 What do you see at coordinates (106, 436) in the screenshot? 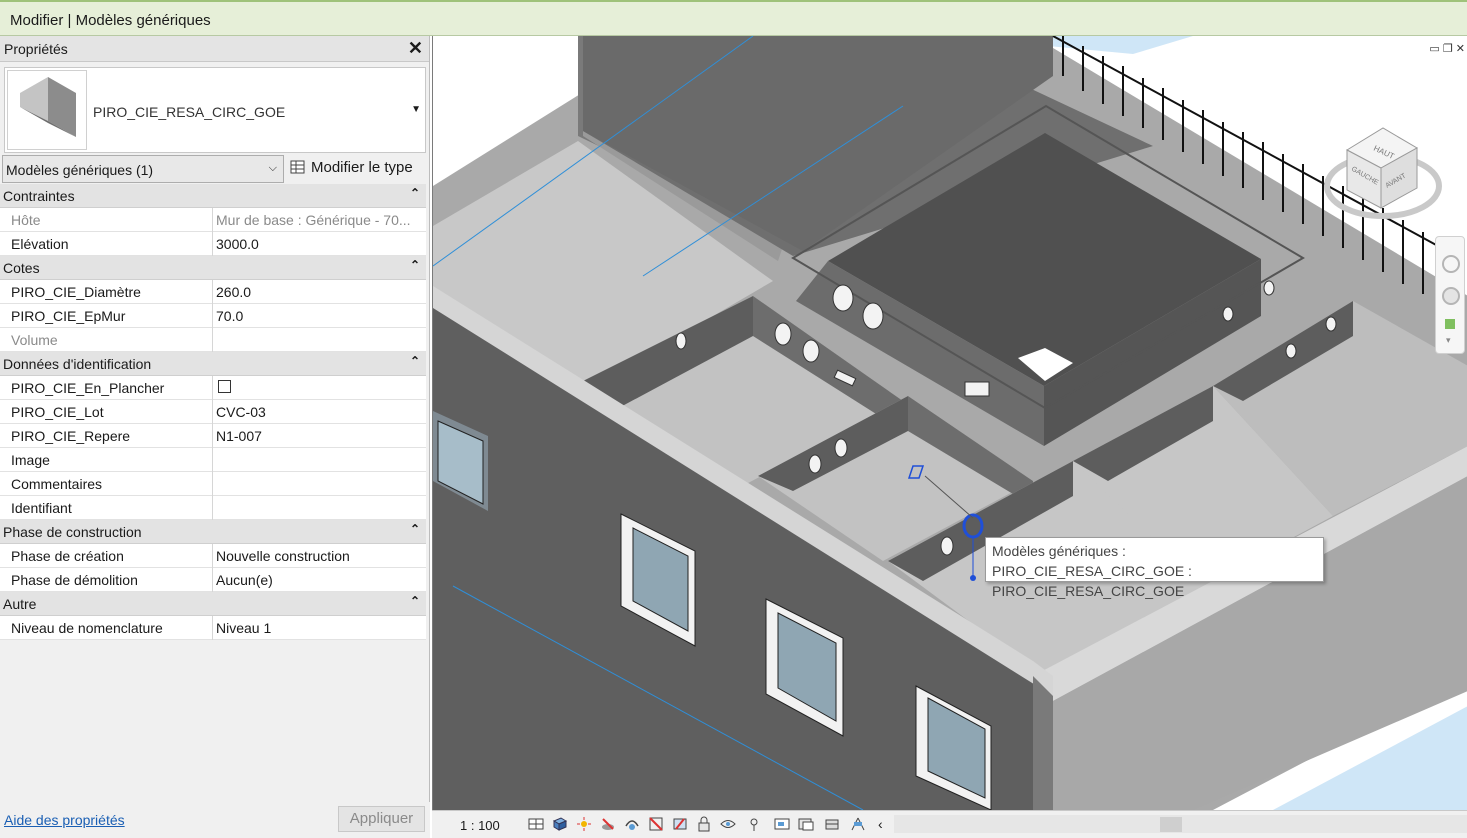
I see `property-key: PIRO_CIE_Repere` at bounding box center [106, 436].